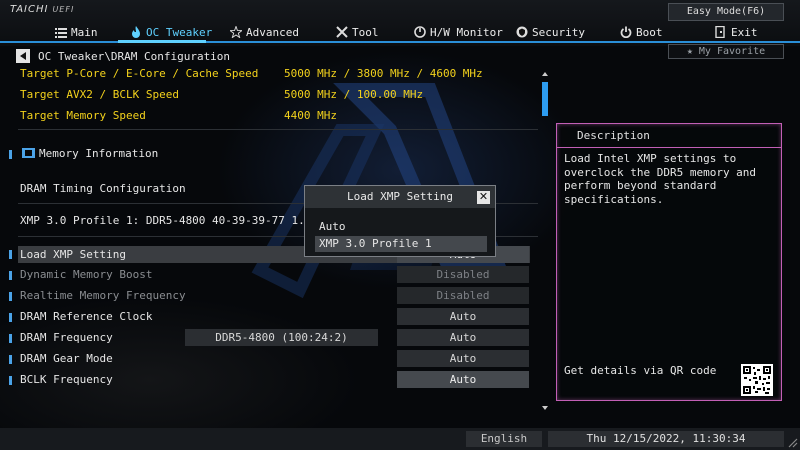  Describe the element at coordinates (420, 32) in the screenshot. I see `power-ring-icon` at that location.